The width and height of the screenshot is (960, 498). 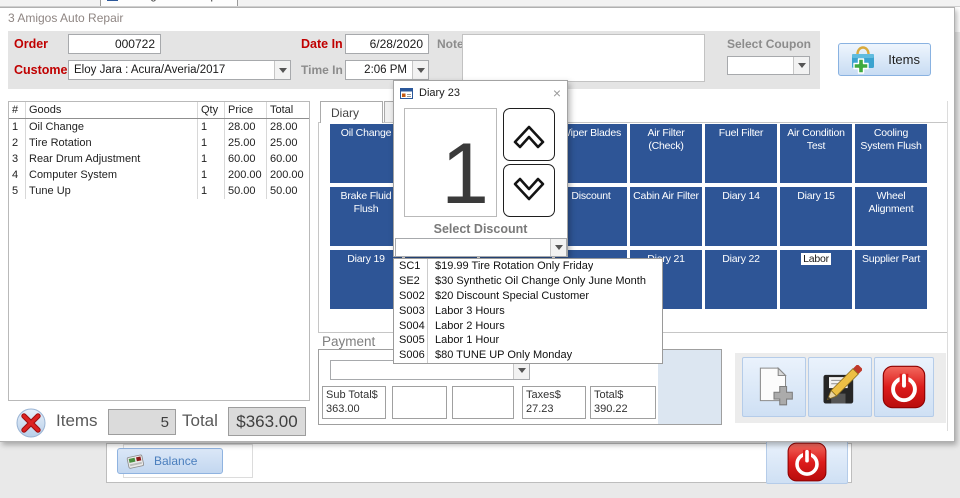 I want to click on discount-option: S002 $20 Discount Special Customer, so click(x=528, y=296).